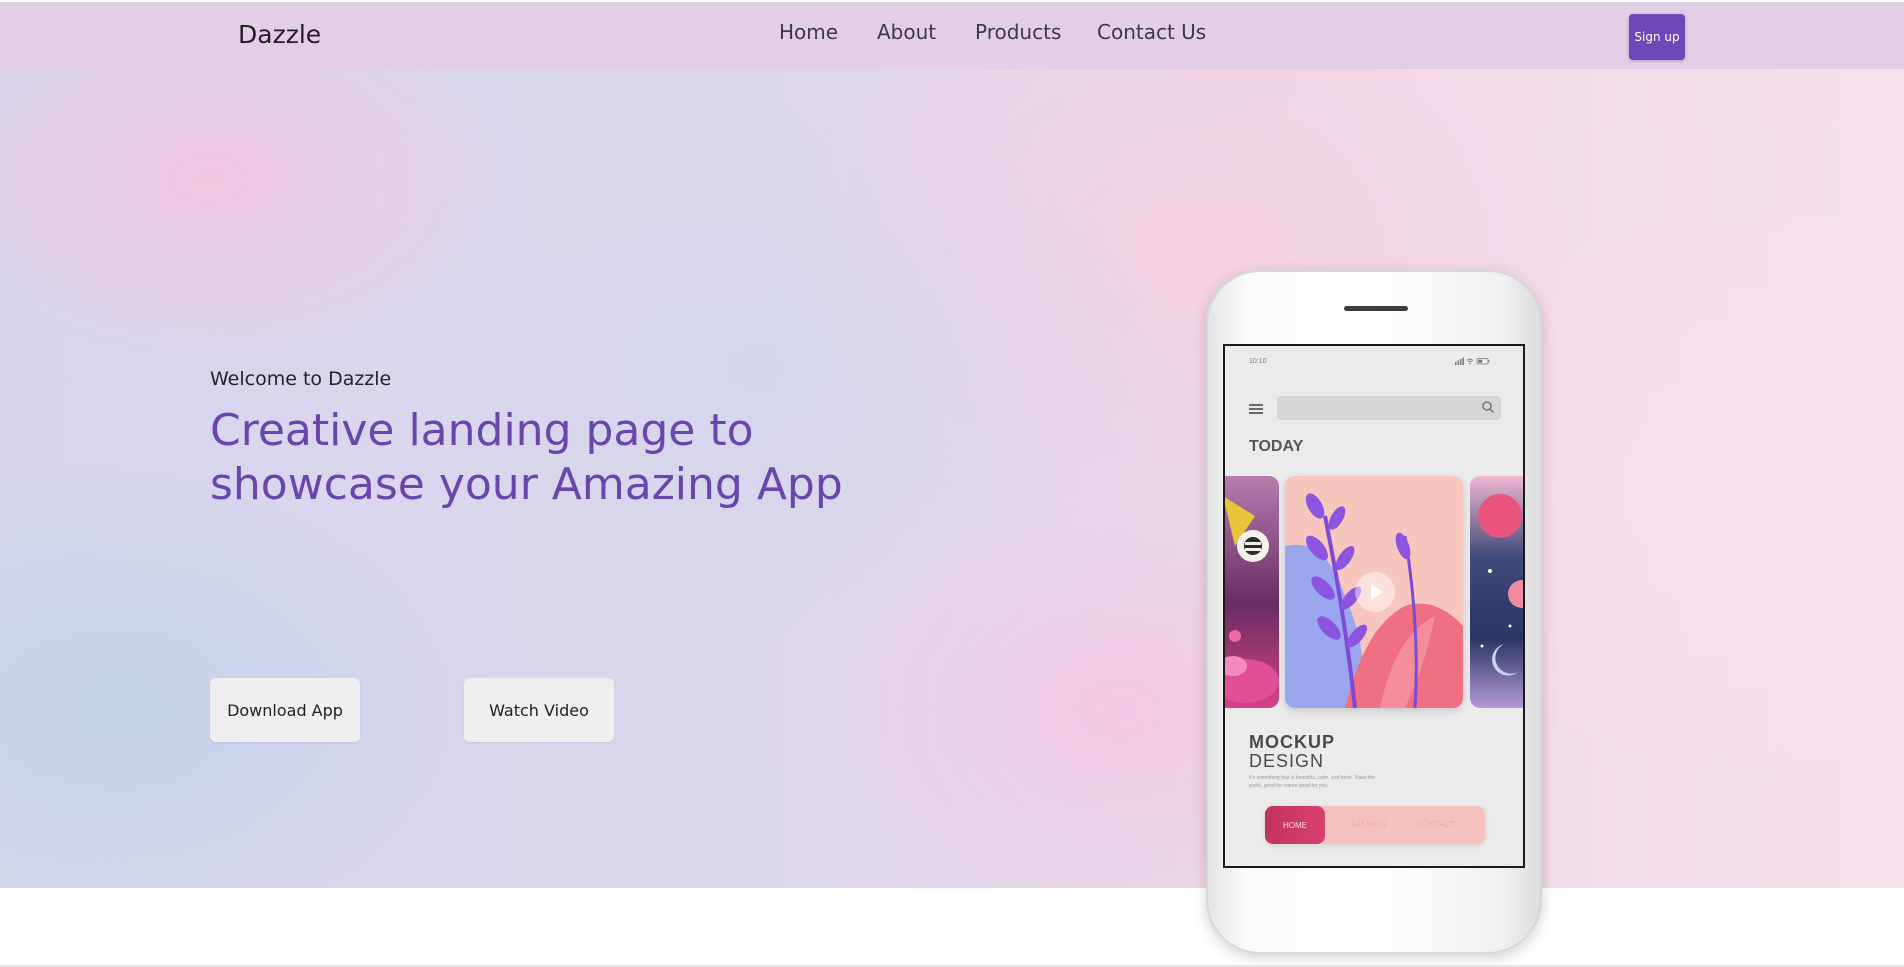 Image resolution: width=1904 pixels, height=967 pixels. I want to click on phone-nav-contact: CONTACT, so click(1436, 824).